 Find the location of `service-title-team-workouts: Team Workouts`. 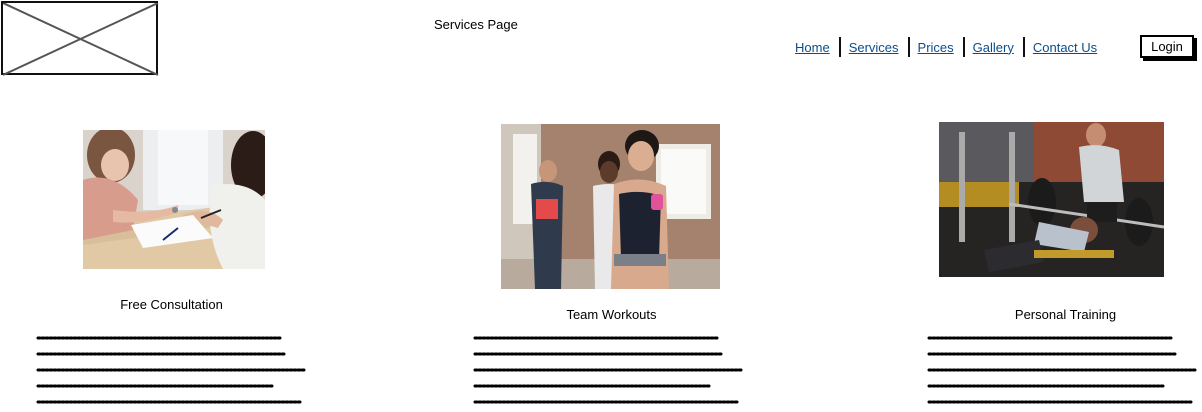

service-title-team-workouts: Team Workouts is located at coordinates (611, 314).